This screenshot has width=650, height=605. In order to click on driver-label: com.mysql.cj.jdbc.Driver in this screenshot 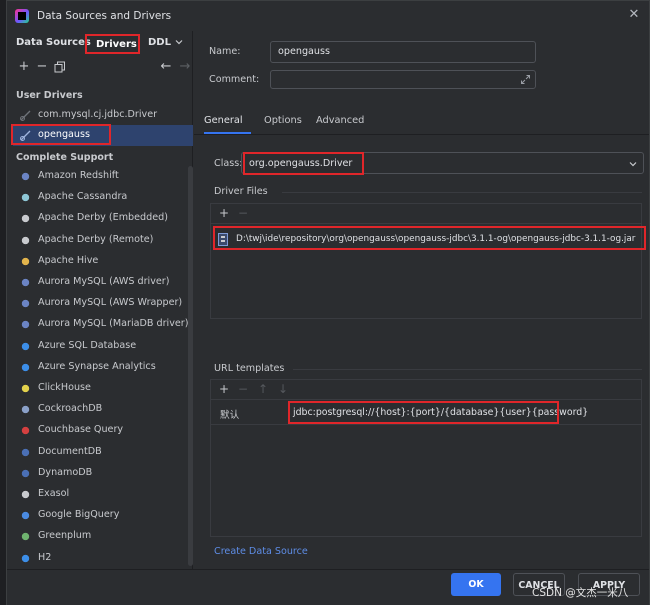, I will do `click(98, 114)`.